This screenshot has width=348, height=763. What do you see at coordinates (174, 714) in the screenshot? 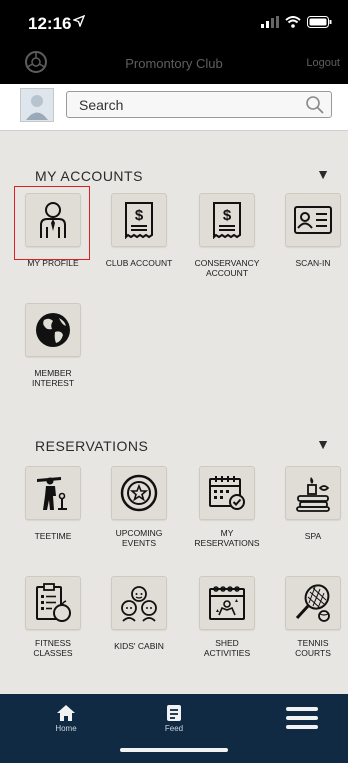
I see `feed-icon` at bounding box center [174, 714].